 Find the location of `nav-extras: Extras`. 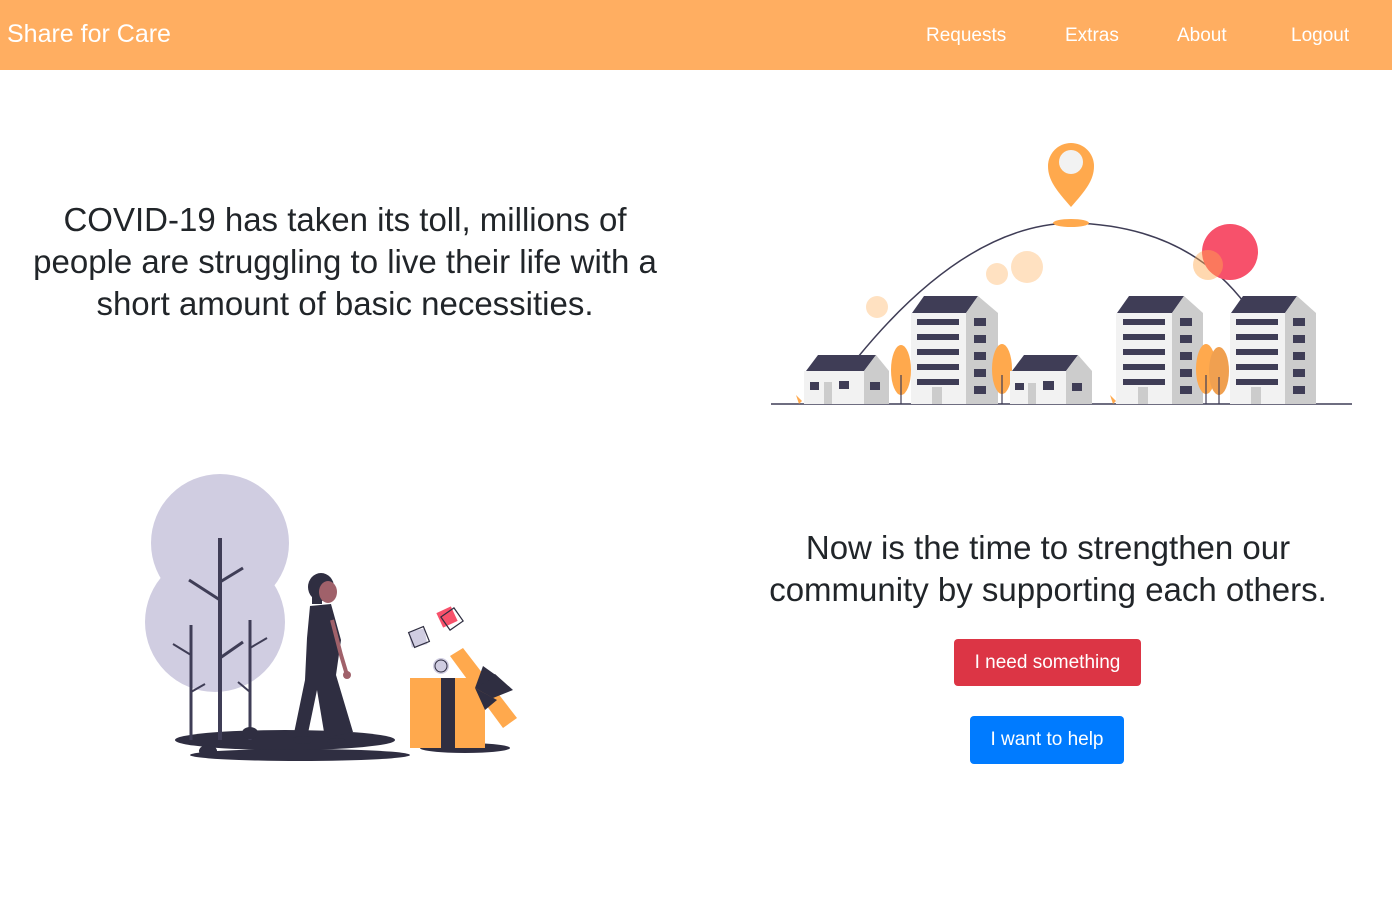

nav-extras: Extras is located at coordinates (1092, 36).